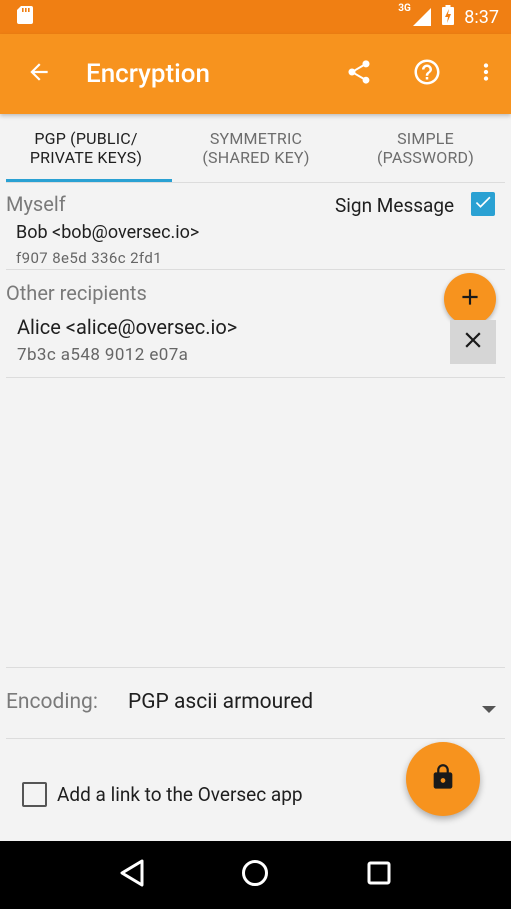 This screenshot has width=511, height=909. I want to click on add-recipient-button, so click(470, 299).